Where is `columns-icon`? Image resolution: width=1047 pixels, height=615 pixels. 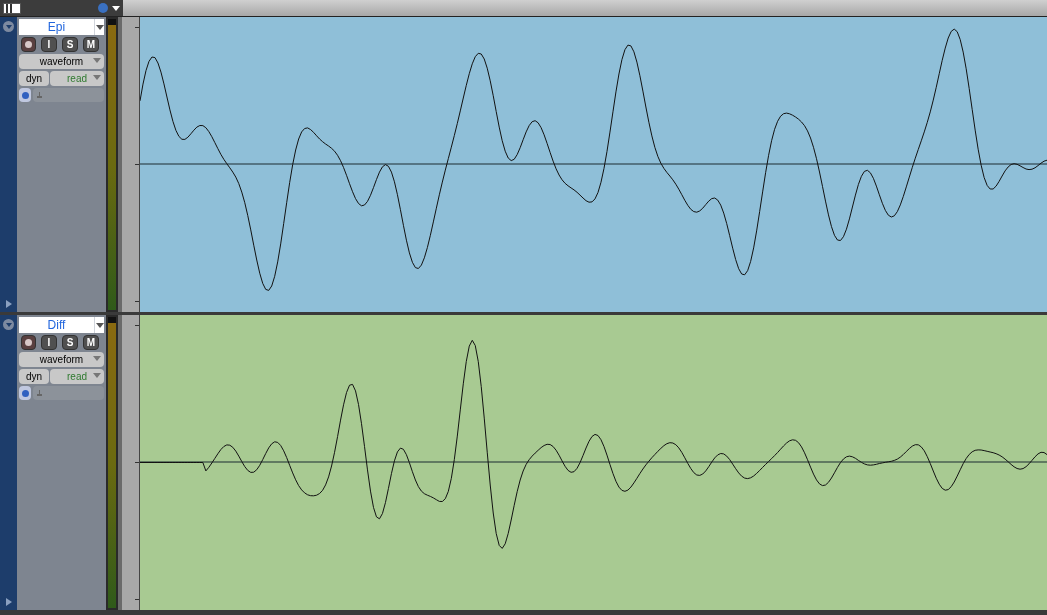 columns-icon is located at coordinates (12, 8).